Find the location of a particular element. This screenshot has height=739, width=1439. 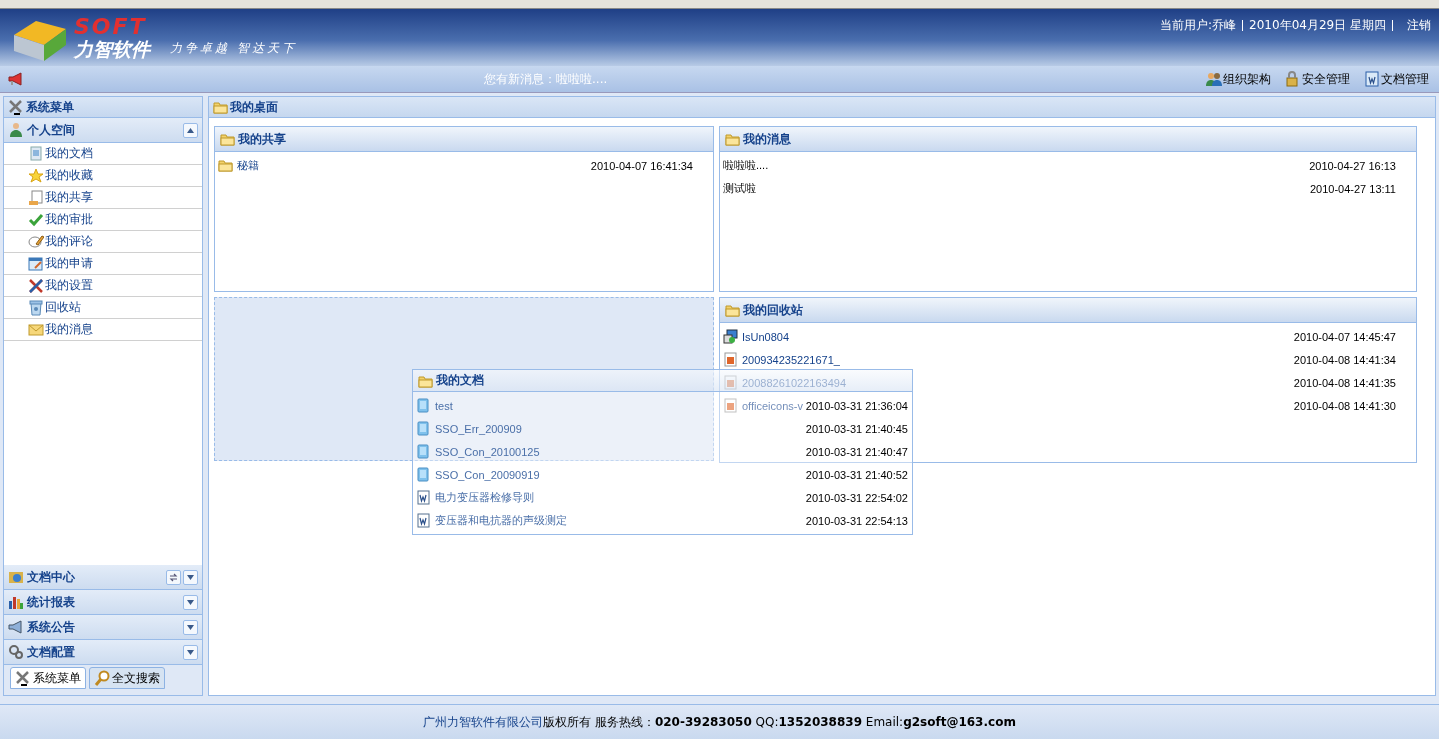

envelope-icon is located at coordinates (36, 329).